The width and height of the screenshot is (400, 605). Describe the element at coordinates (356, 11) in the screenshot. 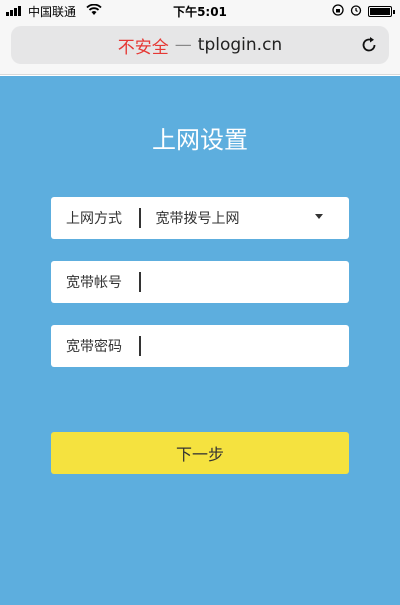

I see `alarm-icon` at that location.